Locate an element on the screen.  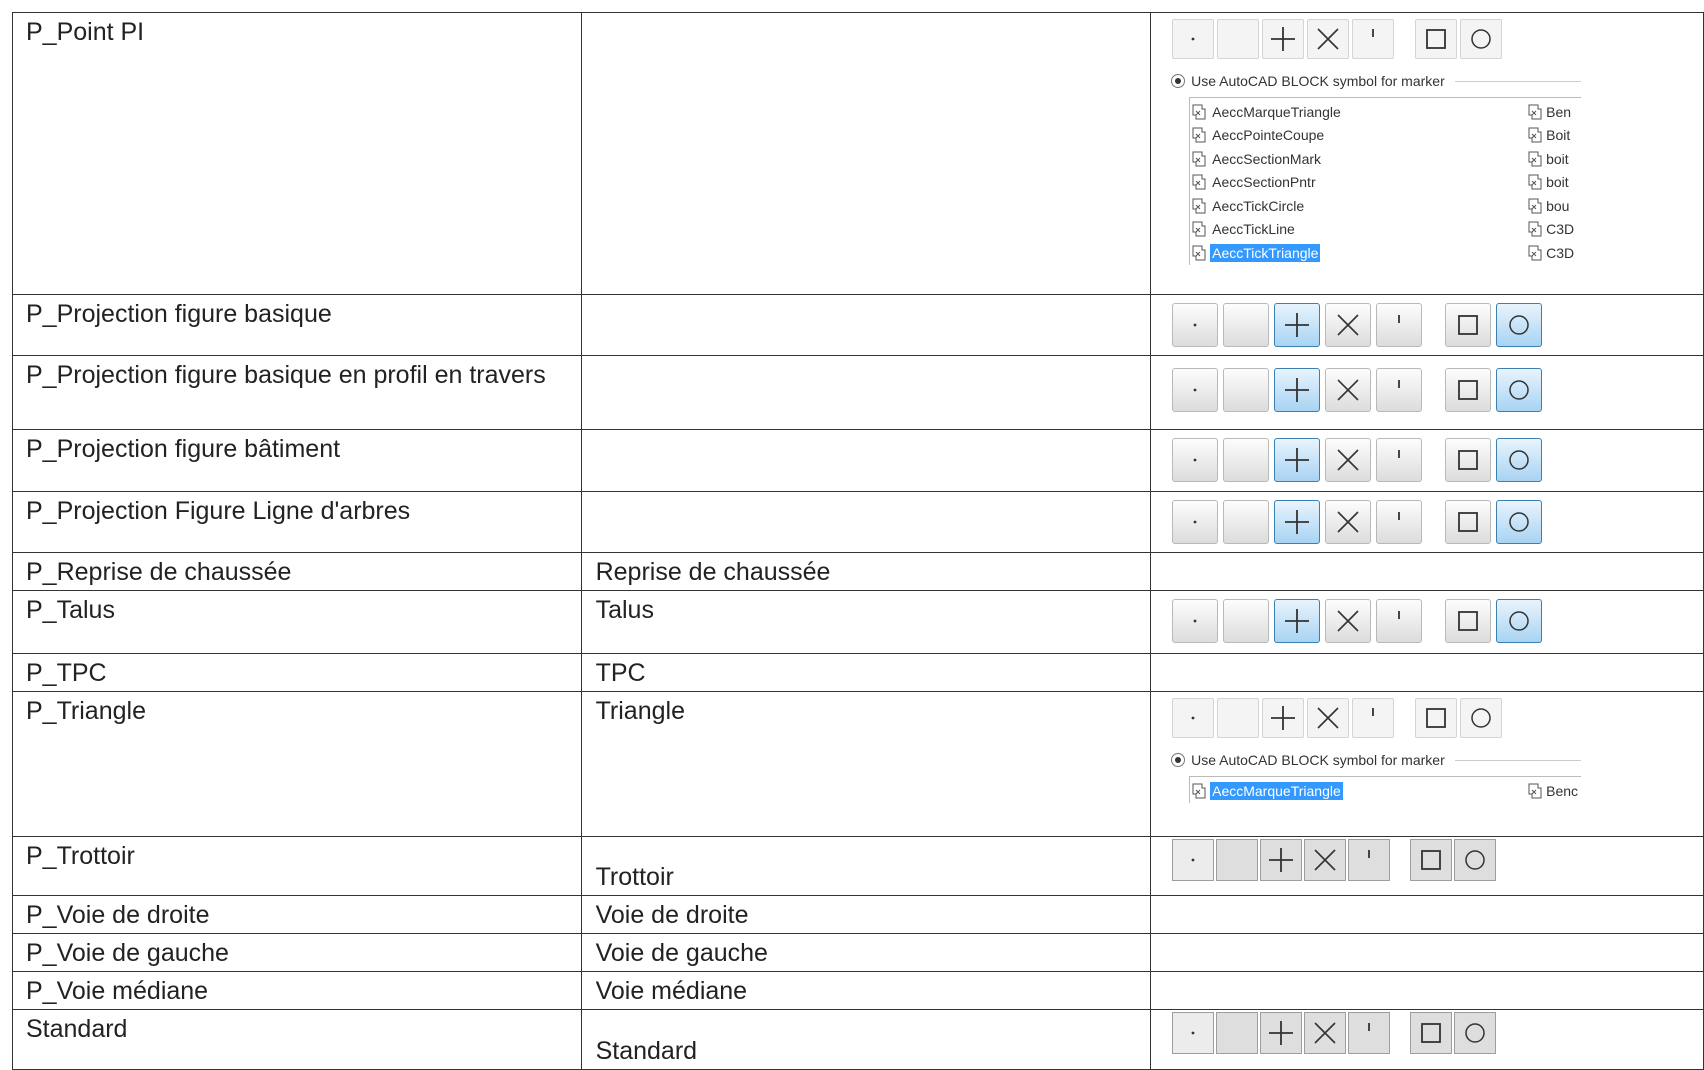
list-item: AeccMarqueTriangle Ben is located at coordinates (1385, 112).